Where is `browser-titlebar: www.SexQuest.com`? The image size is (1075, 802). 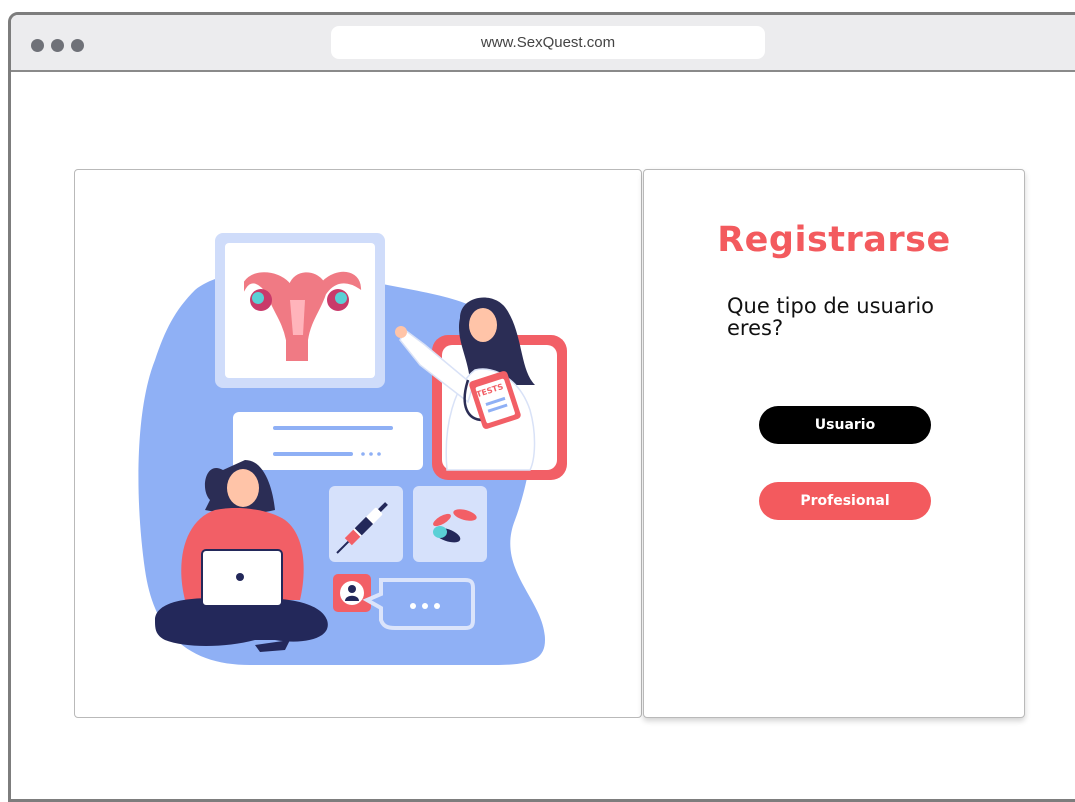 browser-titlebar: www.SexQuest.com is located at coordinates (543, 43).